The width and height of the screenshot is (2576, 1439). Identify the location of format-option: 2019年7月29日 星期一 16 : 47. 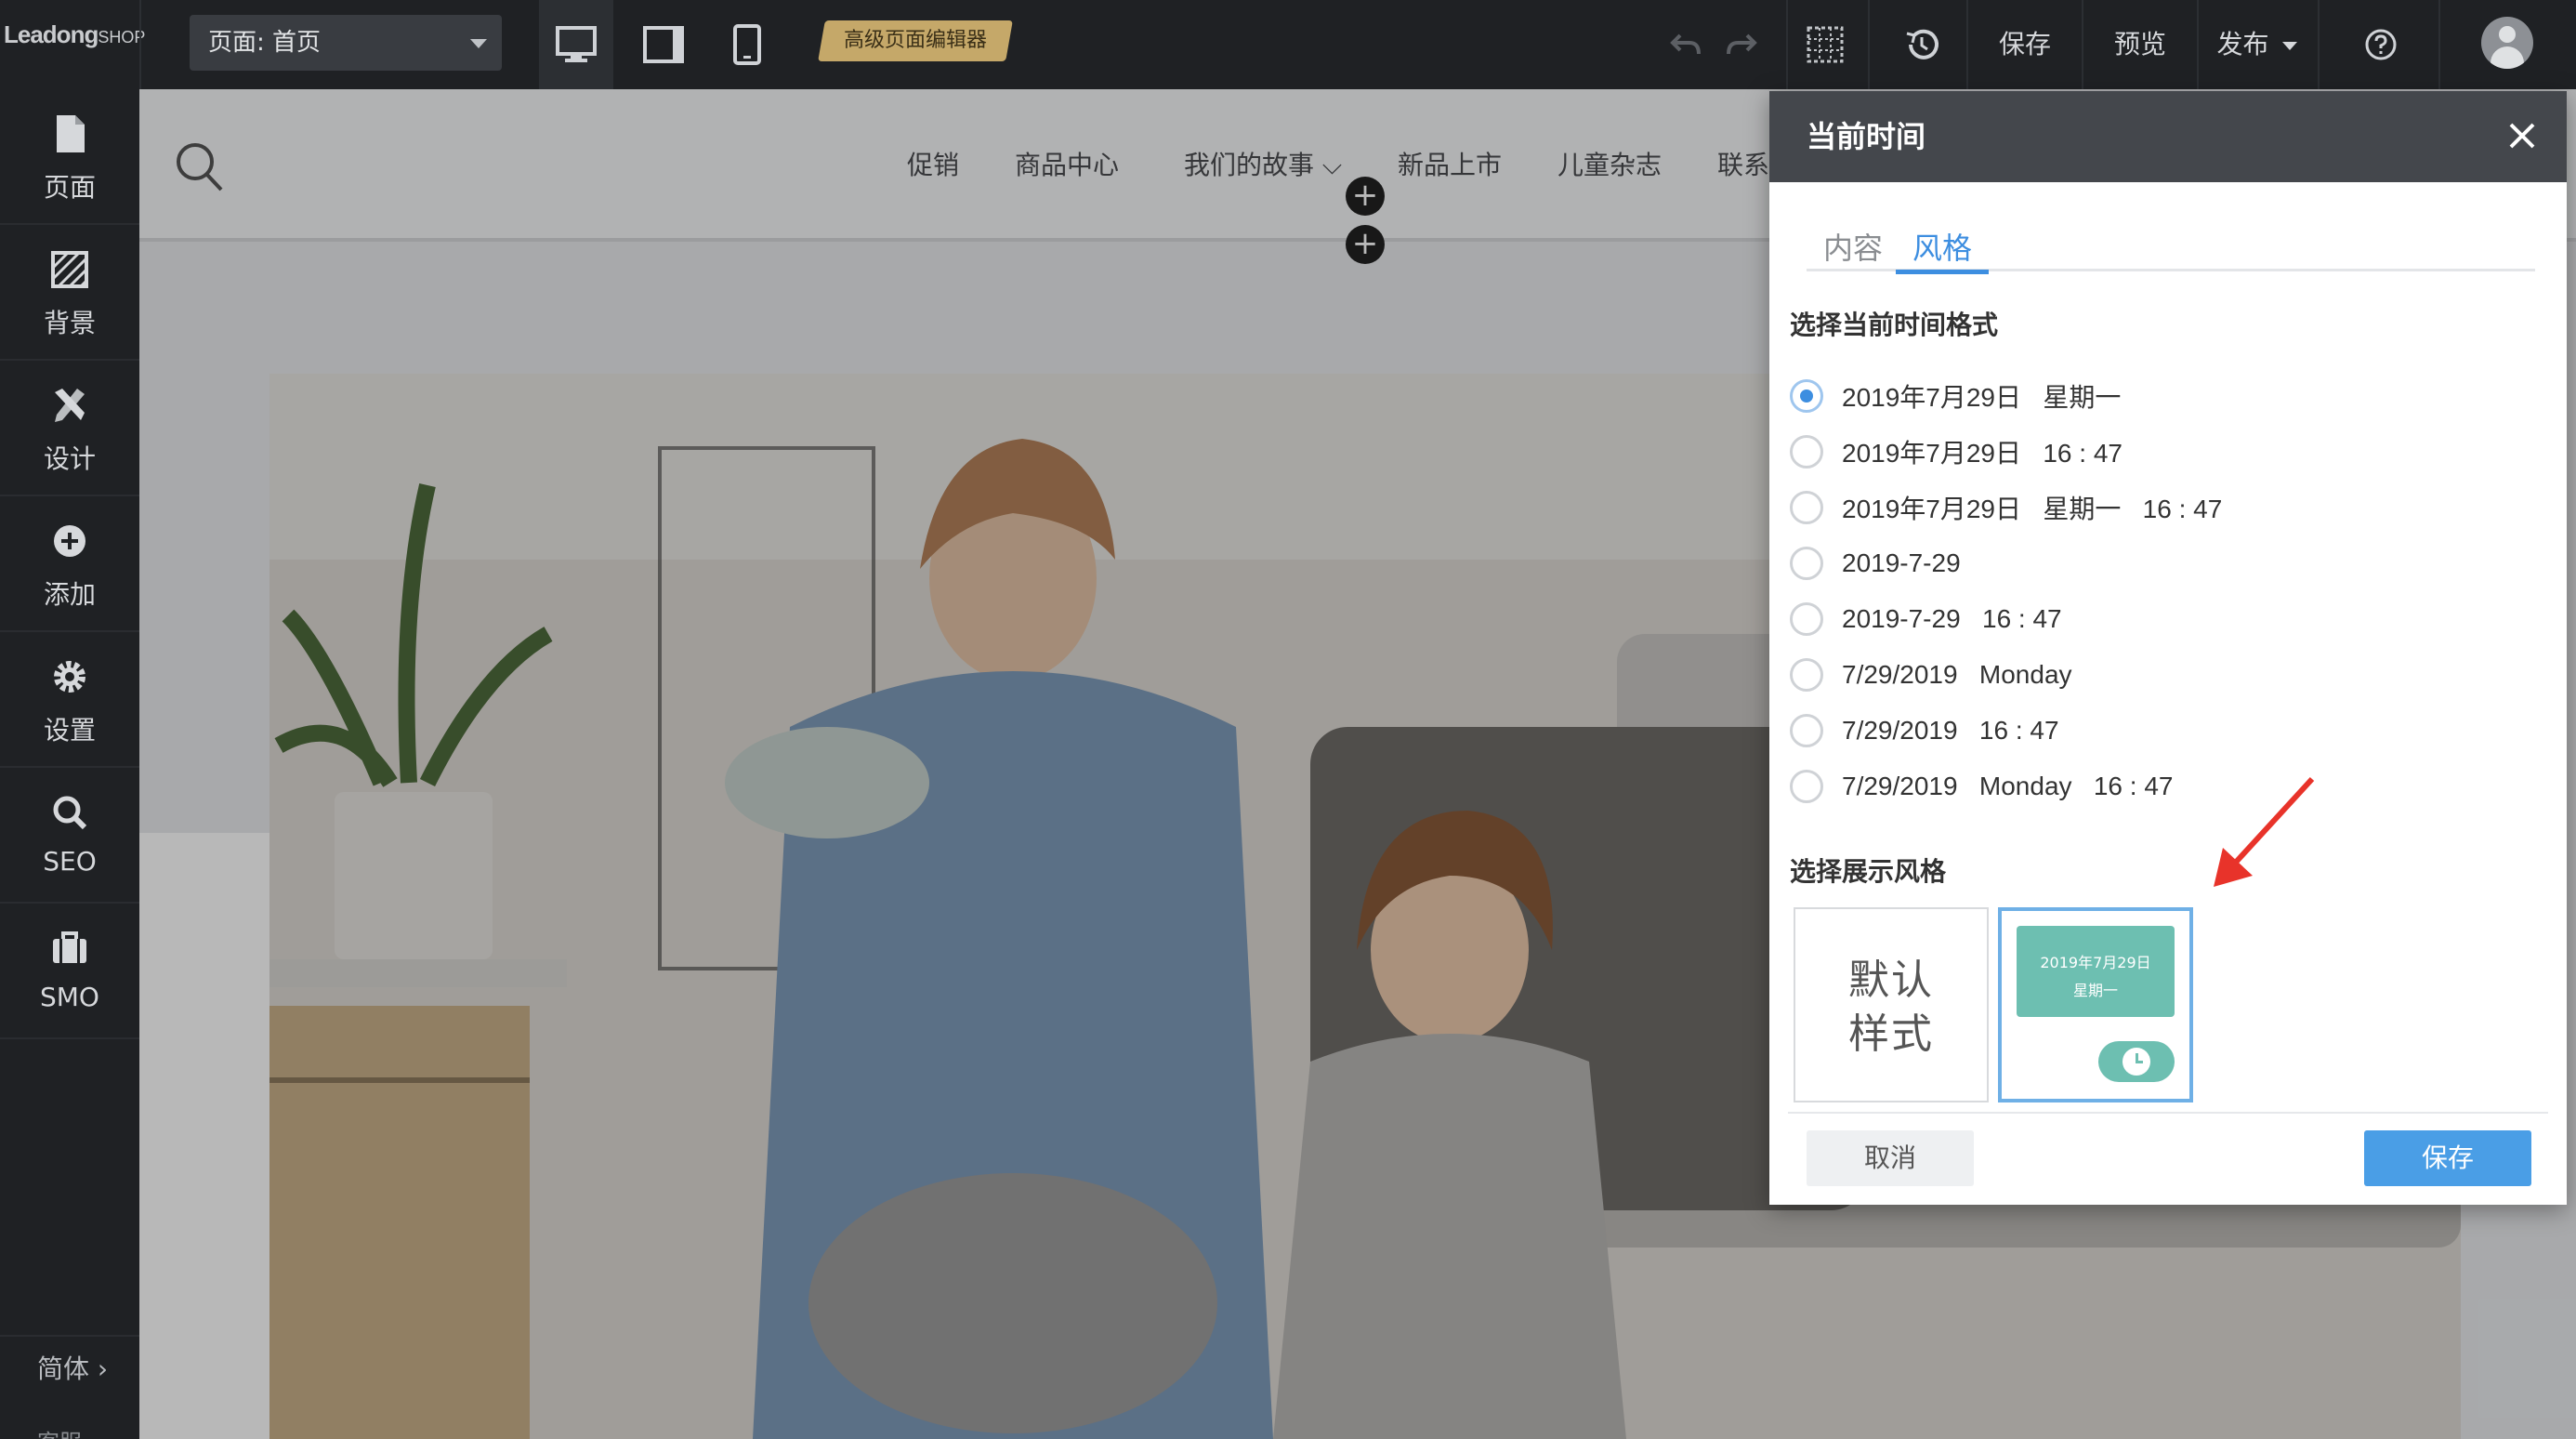
(2006, 507).